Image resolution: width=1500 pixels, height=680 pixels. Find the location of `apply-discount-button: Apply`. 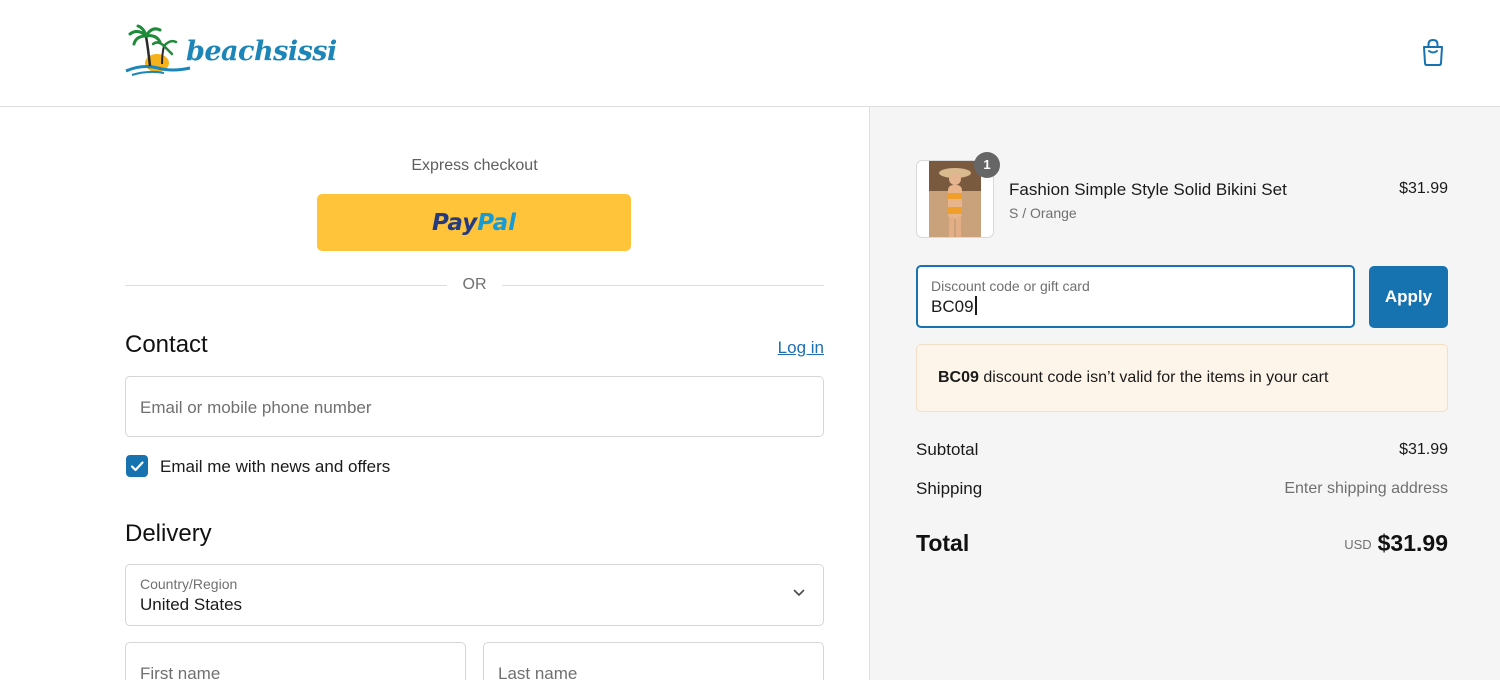

apply-discount-button: Apply is located at coordinates (1408, 297).